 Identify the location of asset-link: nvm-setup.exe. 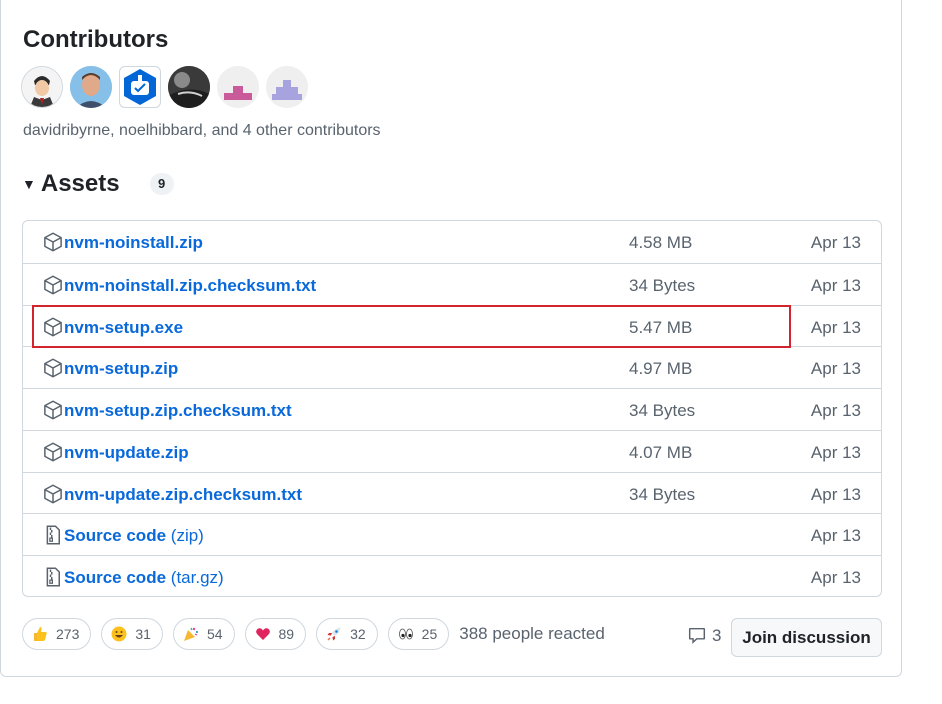
(123, 328).